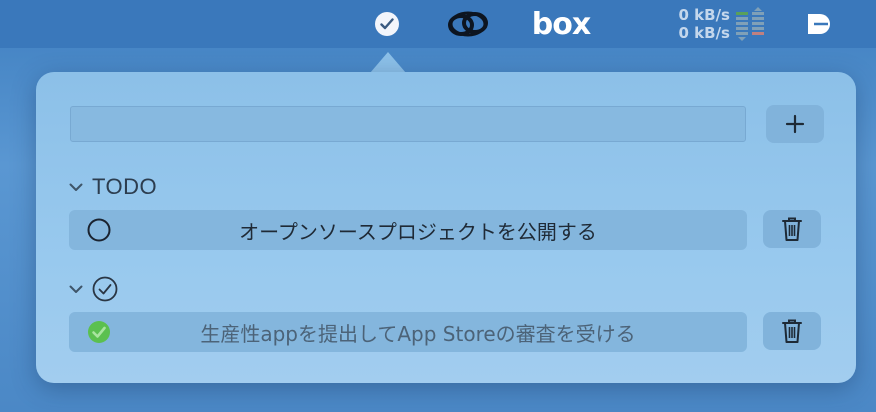 The height and width of the screenshot is (412, 876). Describe the element at coordinates (99, 332) in the screenshot. I see `checked-circle-icon` at that location.